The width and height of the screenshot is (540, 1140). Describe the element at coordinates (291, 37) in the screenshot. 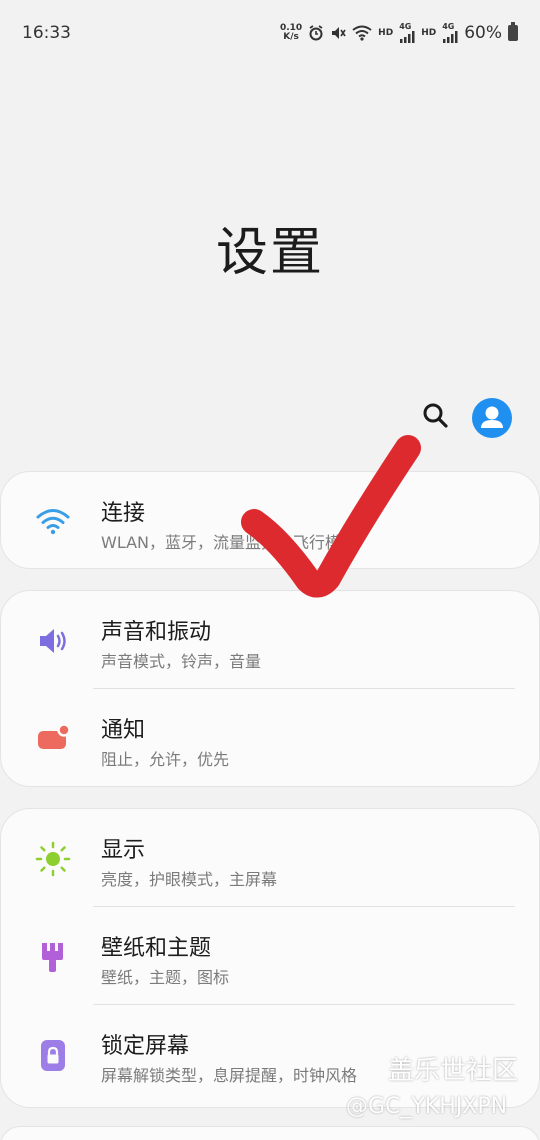

I see `net-speed-unit: K/s` at that location.